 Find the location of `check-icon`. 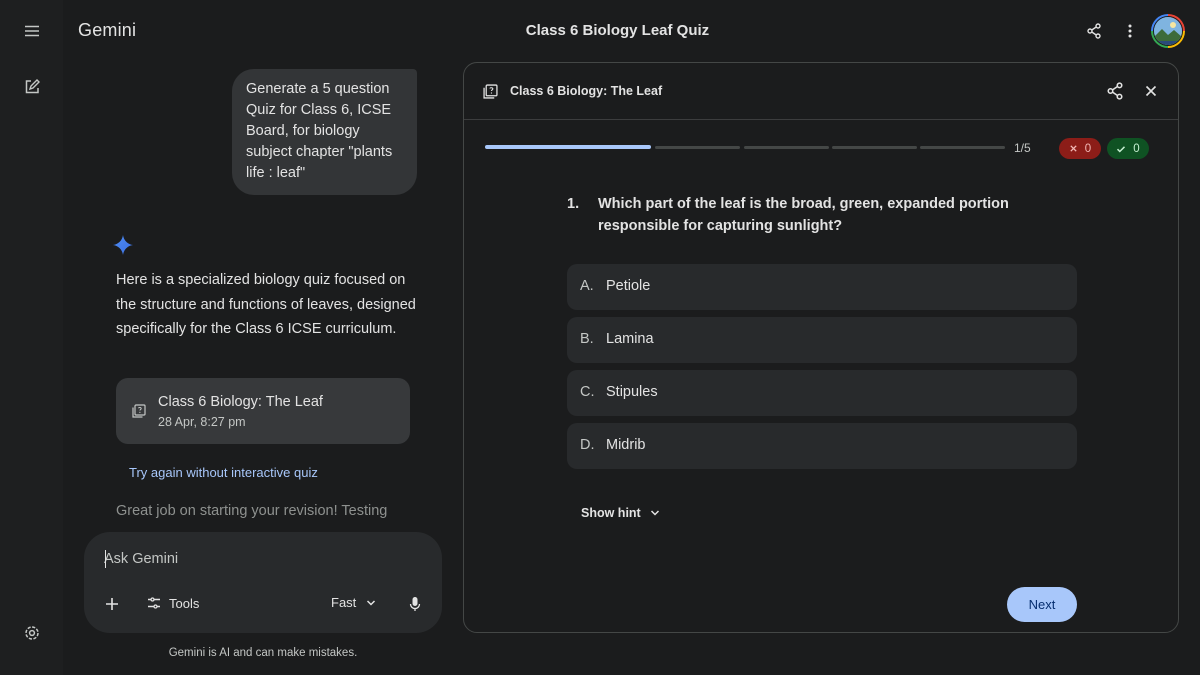

check-icon is located at coordinates (1121, 149).